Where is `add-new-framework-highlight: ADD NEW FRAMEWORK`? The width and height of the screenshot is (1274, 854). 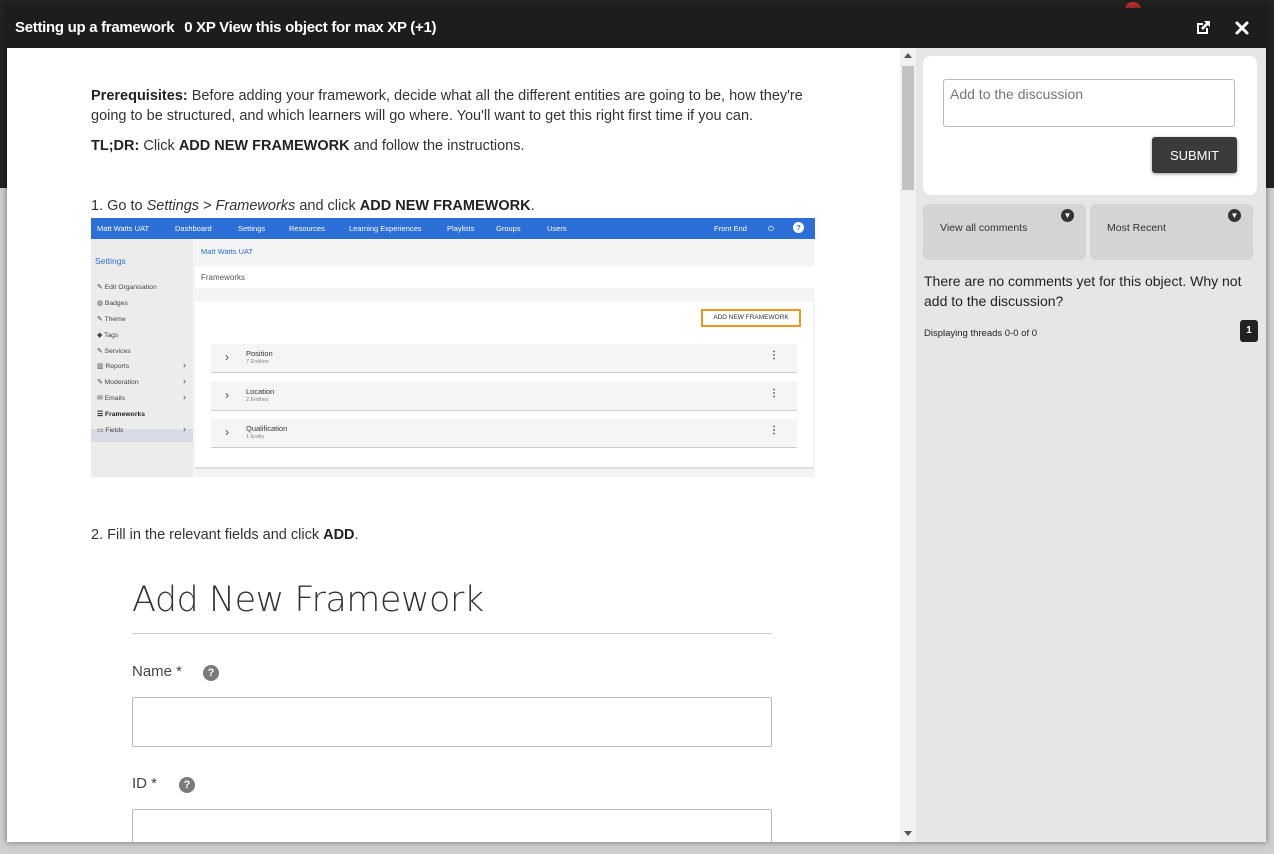 add-new-framework-highlight: ADD NEW FRAMEWORK is located at coordinates (751, 318).